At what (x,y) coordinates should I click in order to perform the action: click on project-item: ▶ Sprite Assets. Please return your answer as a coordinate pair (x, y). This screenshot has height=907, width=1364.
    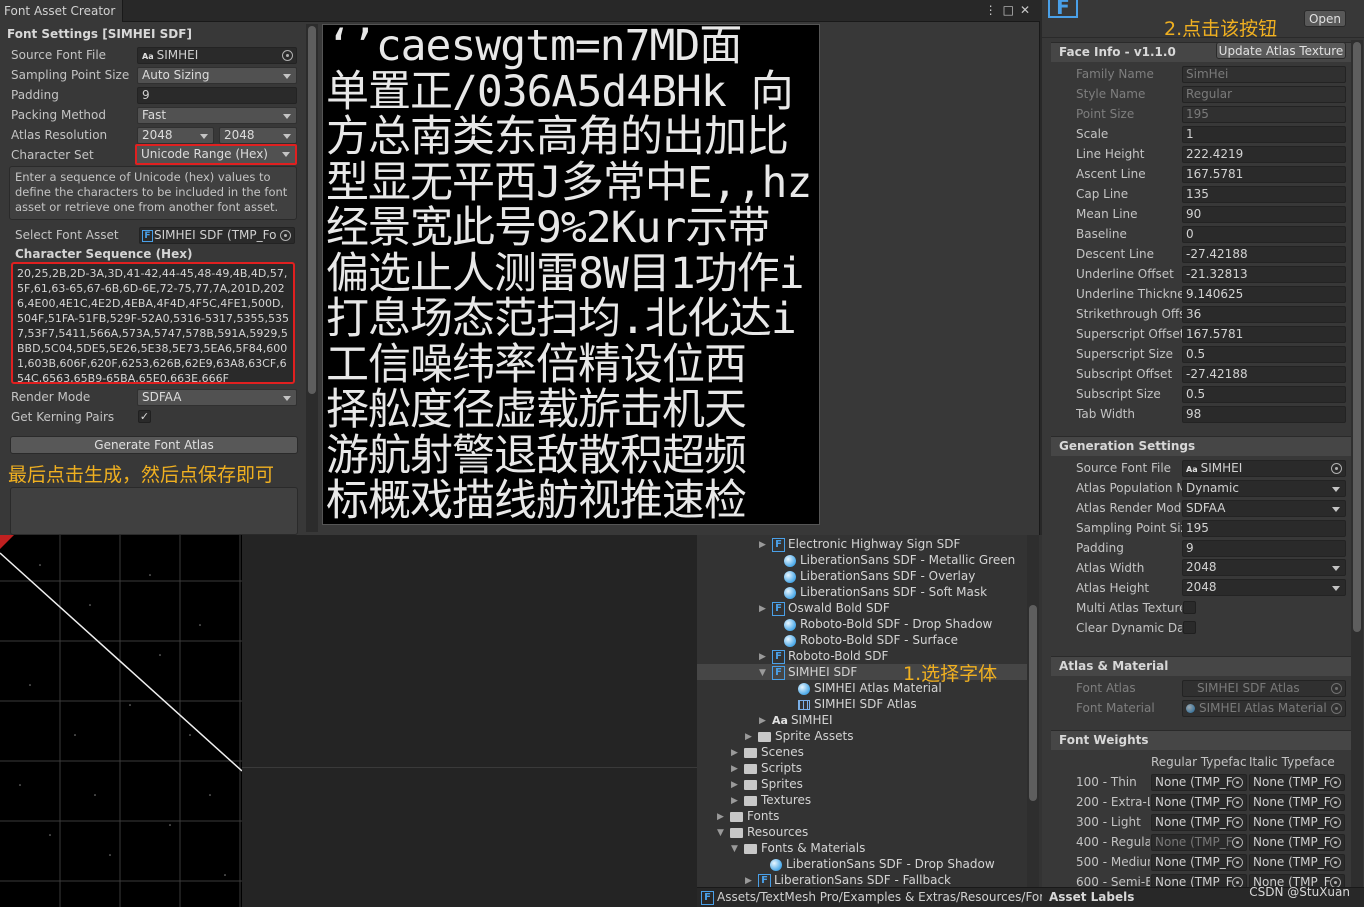
    Looking at the image, I should click on (799, 736).